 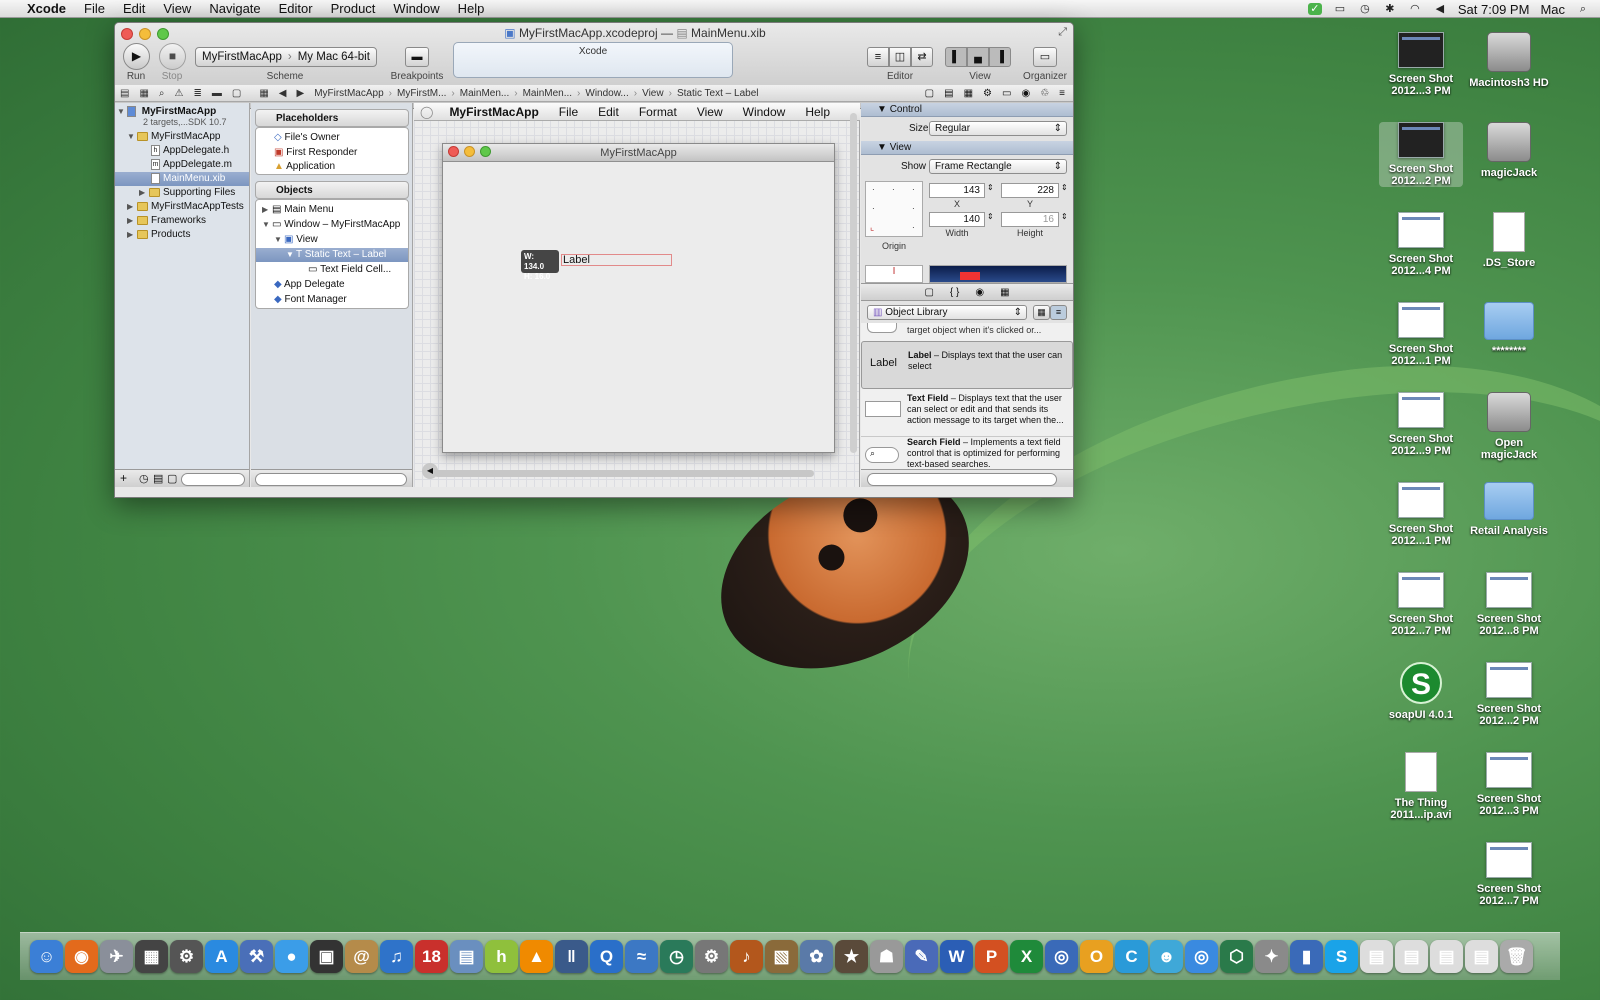 I want to click on vlc-dock-icon: ▲, so click(x=536, y=956).